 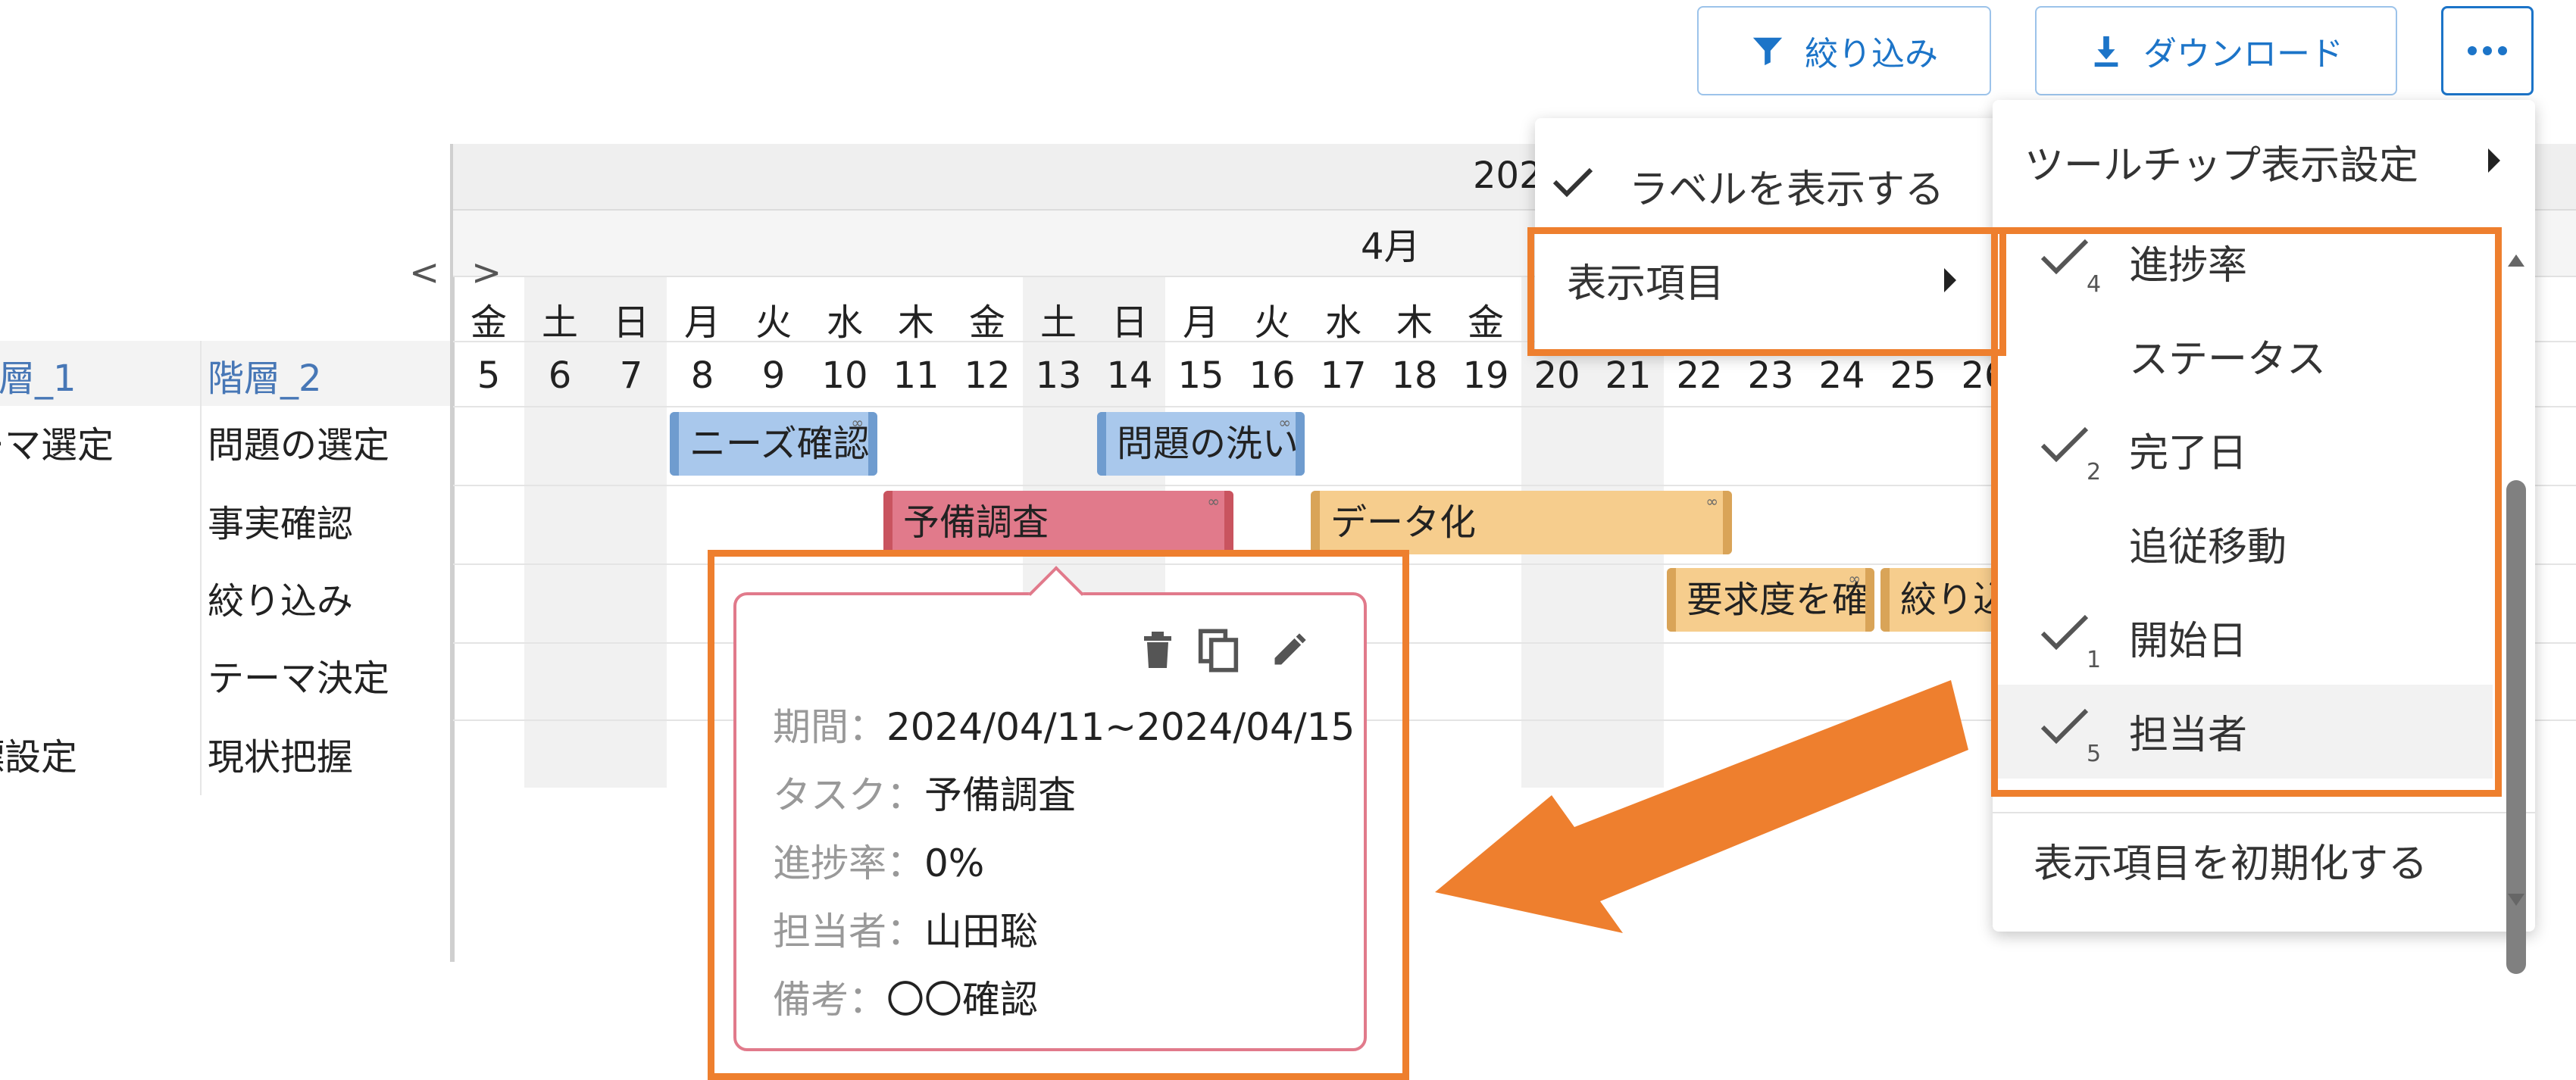 What do you see at coordinates (773, 375) in the screenshot?
I see `day-number: 9` at bounding box center [773, 375].